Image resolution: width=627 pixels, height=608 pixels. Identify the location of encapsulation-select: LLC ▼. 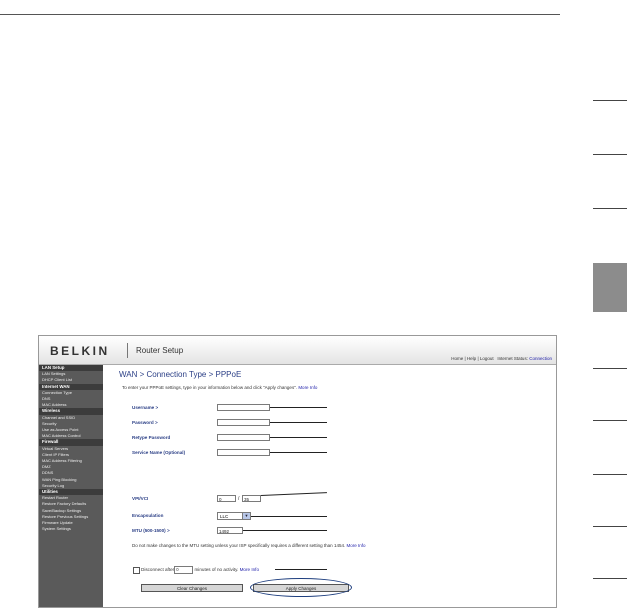
(234, 516).